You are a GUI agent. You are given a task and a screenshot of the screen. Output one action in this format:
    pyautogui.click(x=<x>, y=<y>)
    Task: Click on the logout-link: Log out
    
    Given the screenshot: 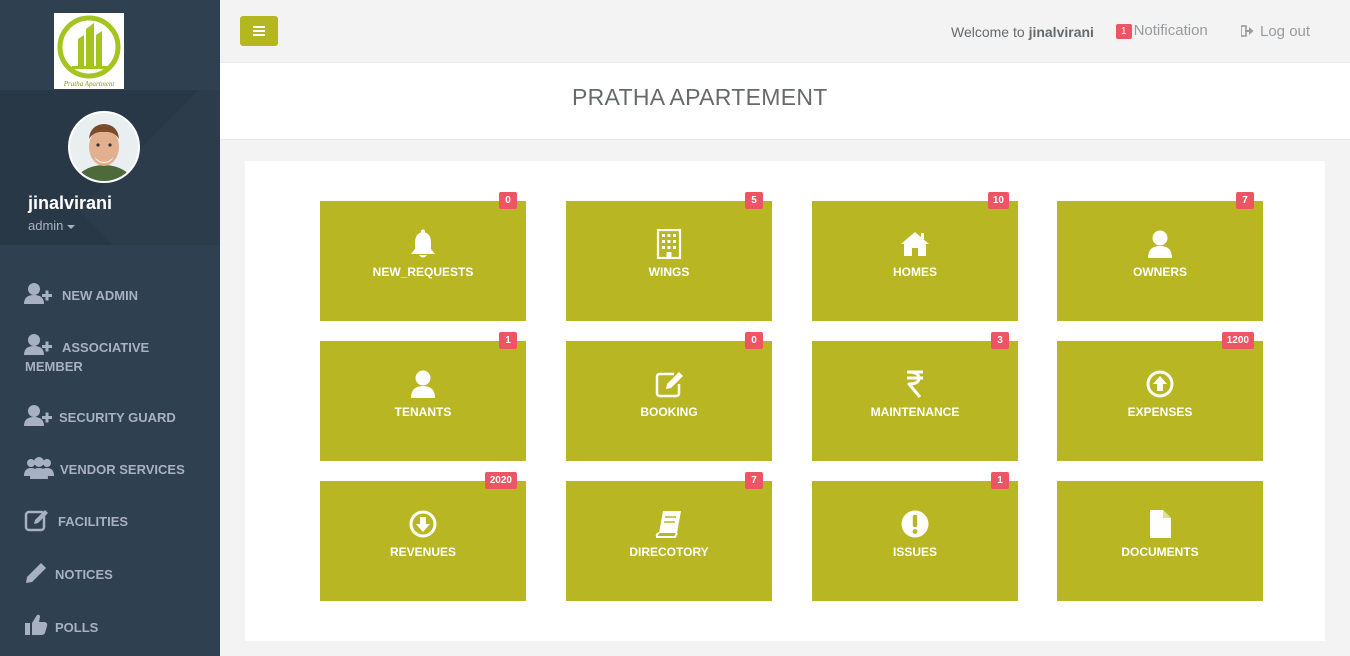 What is the action you would take?
    pyautogui.click(x=1275, y=31)
    